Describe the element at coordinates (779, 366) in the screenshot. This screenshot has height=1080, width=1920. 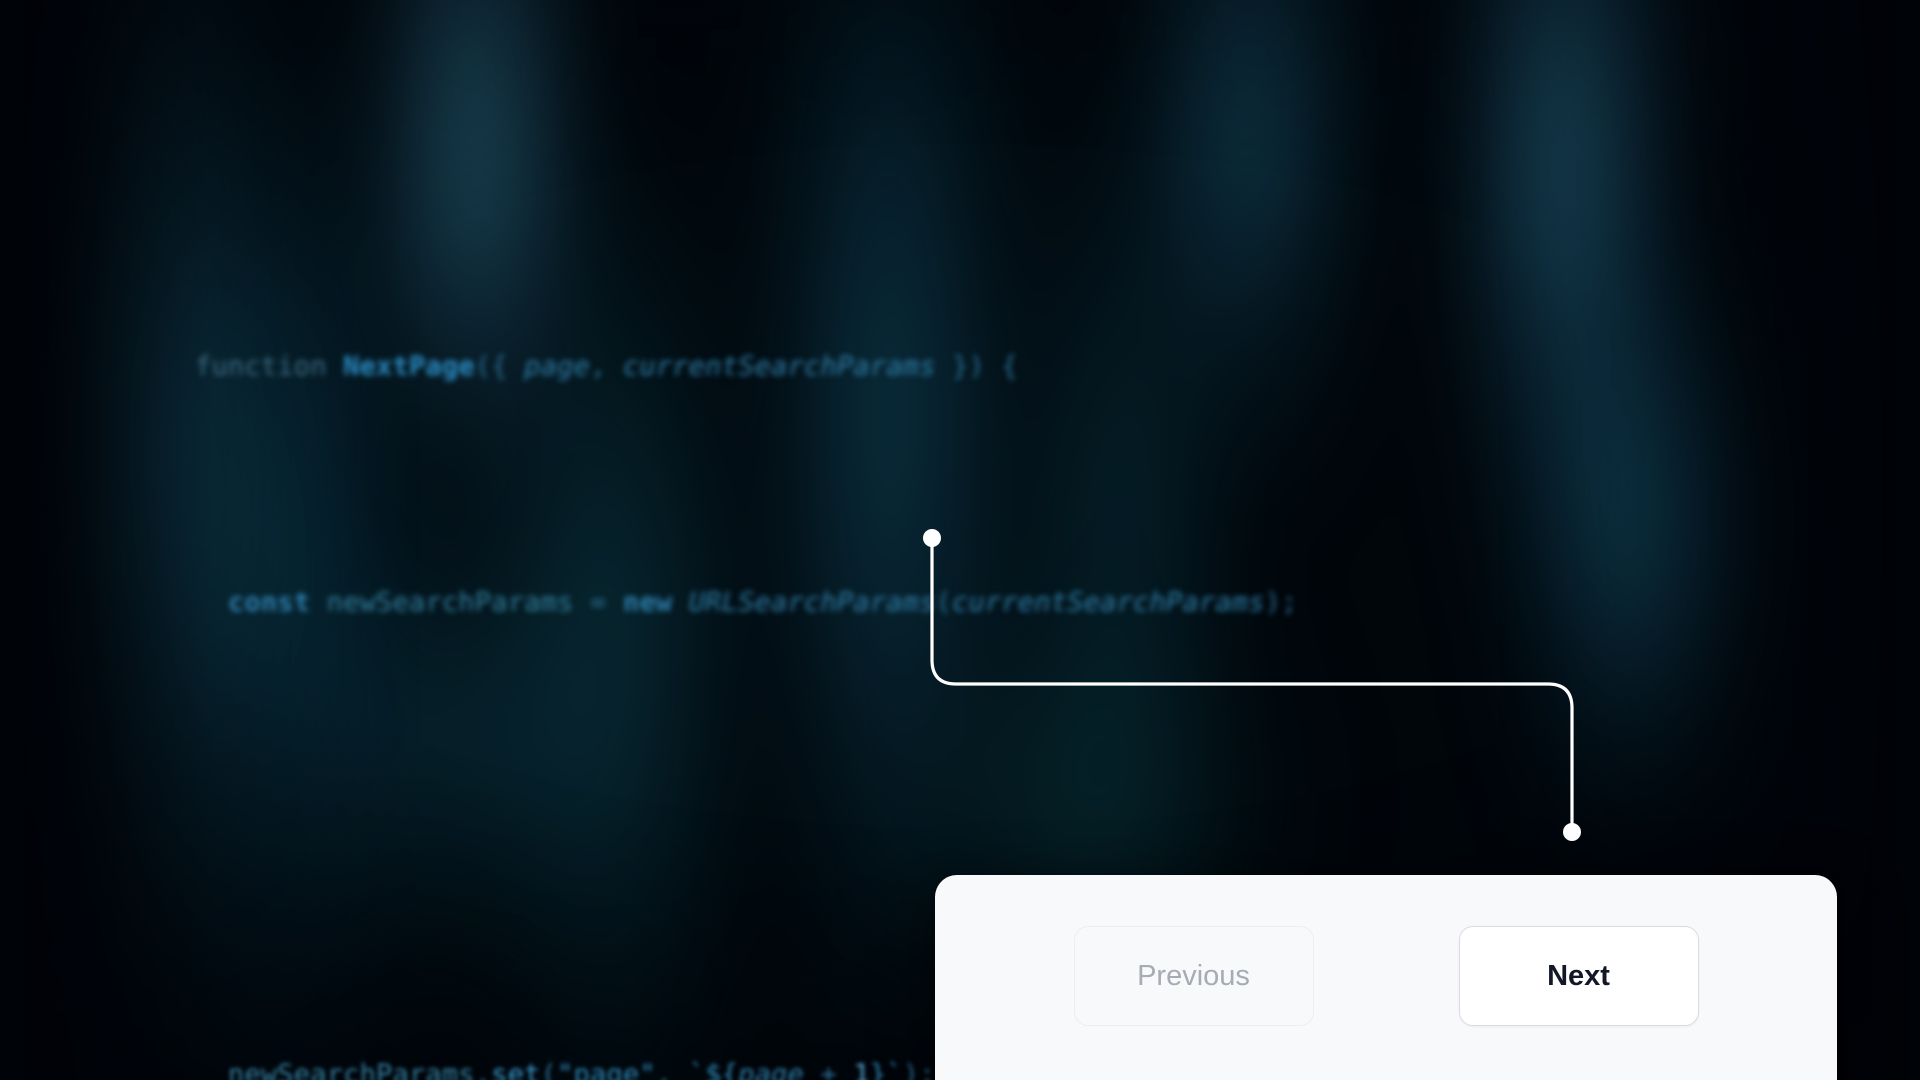
I see `code-token-param: currentSearchParams` at that location.